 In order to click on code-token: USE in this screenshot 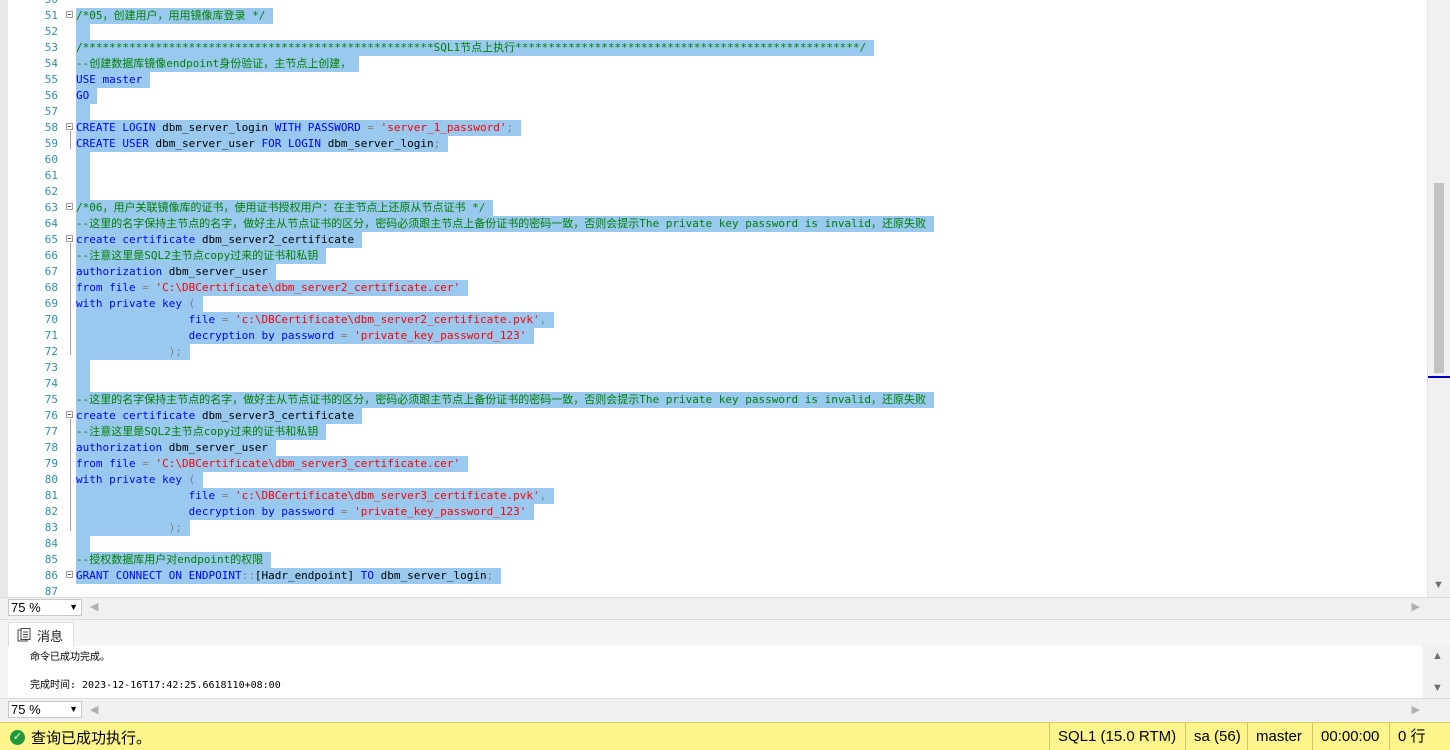, I will do `click(89, 79)`.